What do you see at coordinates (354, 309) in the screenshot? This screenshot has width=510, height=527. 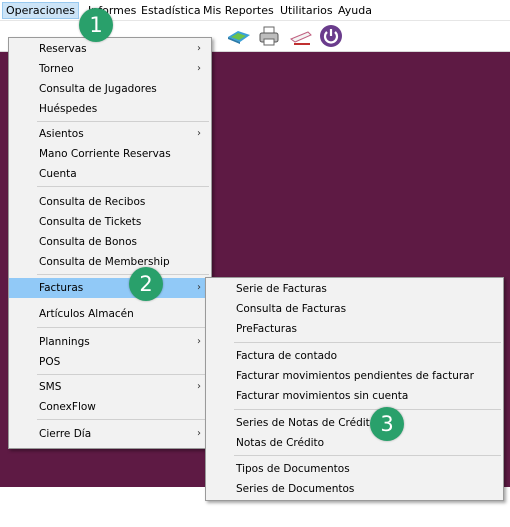 I see `submenu-item-consulta-facturas: Consulta de Facturas` at bounding box center [354, 309].